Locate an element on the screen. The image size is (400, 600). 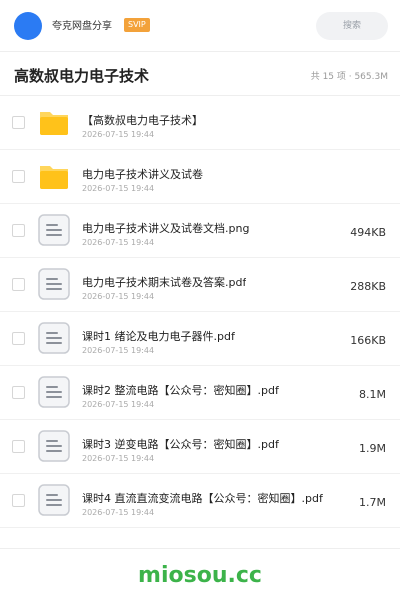
folder-meta: 共 15 项 · 565.3M is located at coordinates (349, 77).